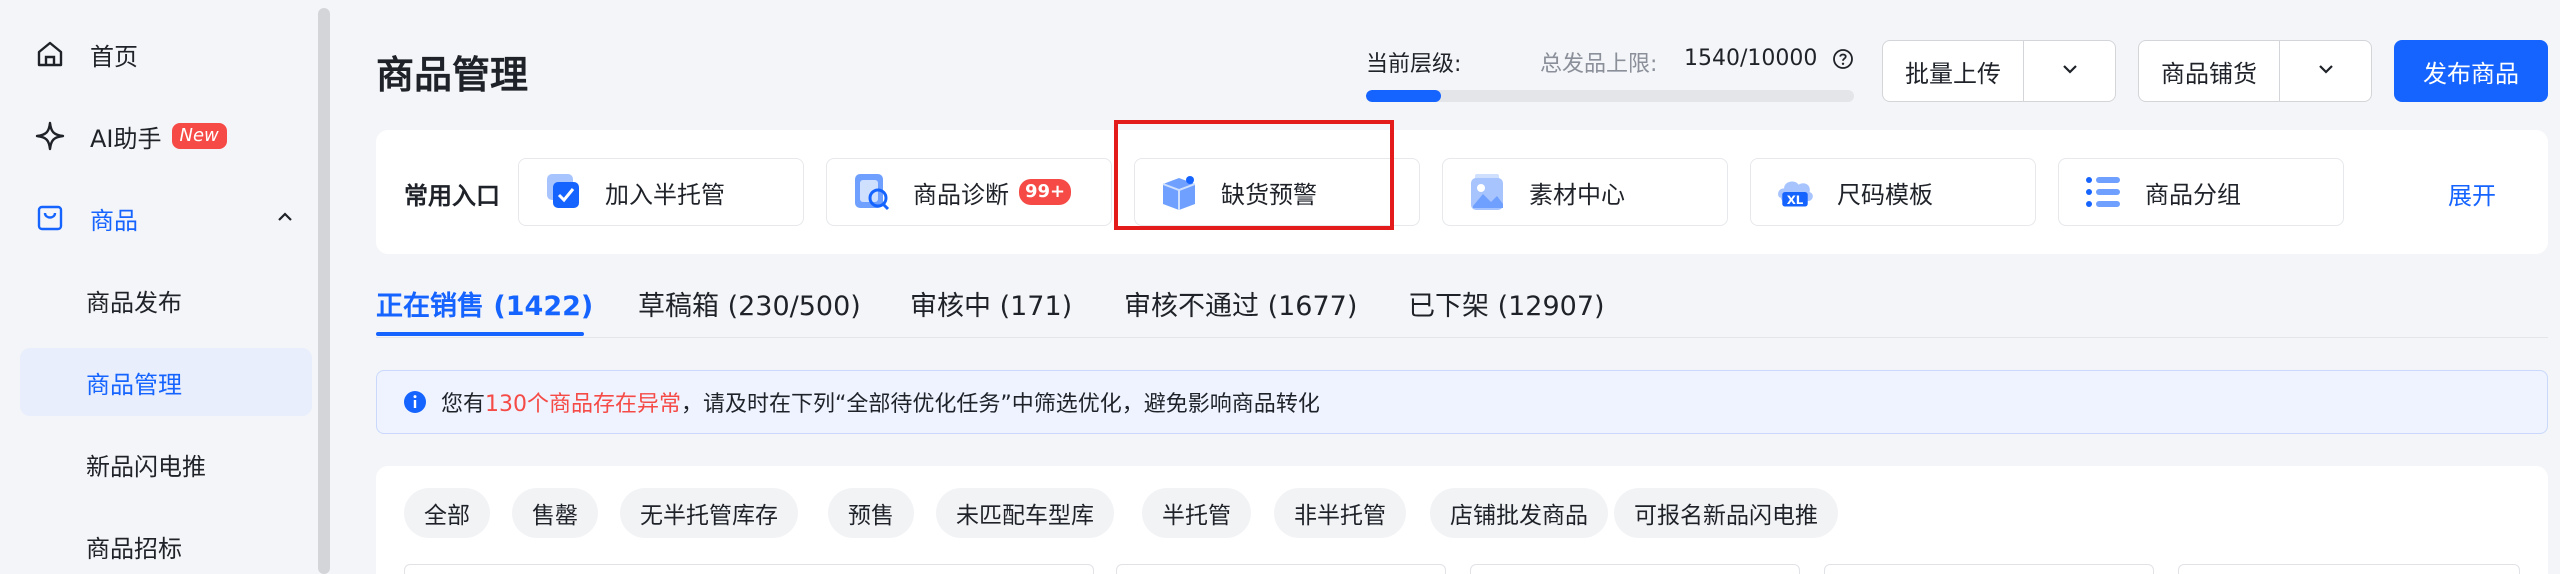  I want to click on batch-upload-dropdown, so click(2069, 71).